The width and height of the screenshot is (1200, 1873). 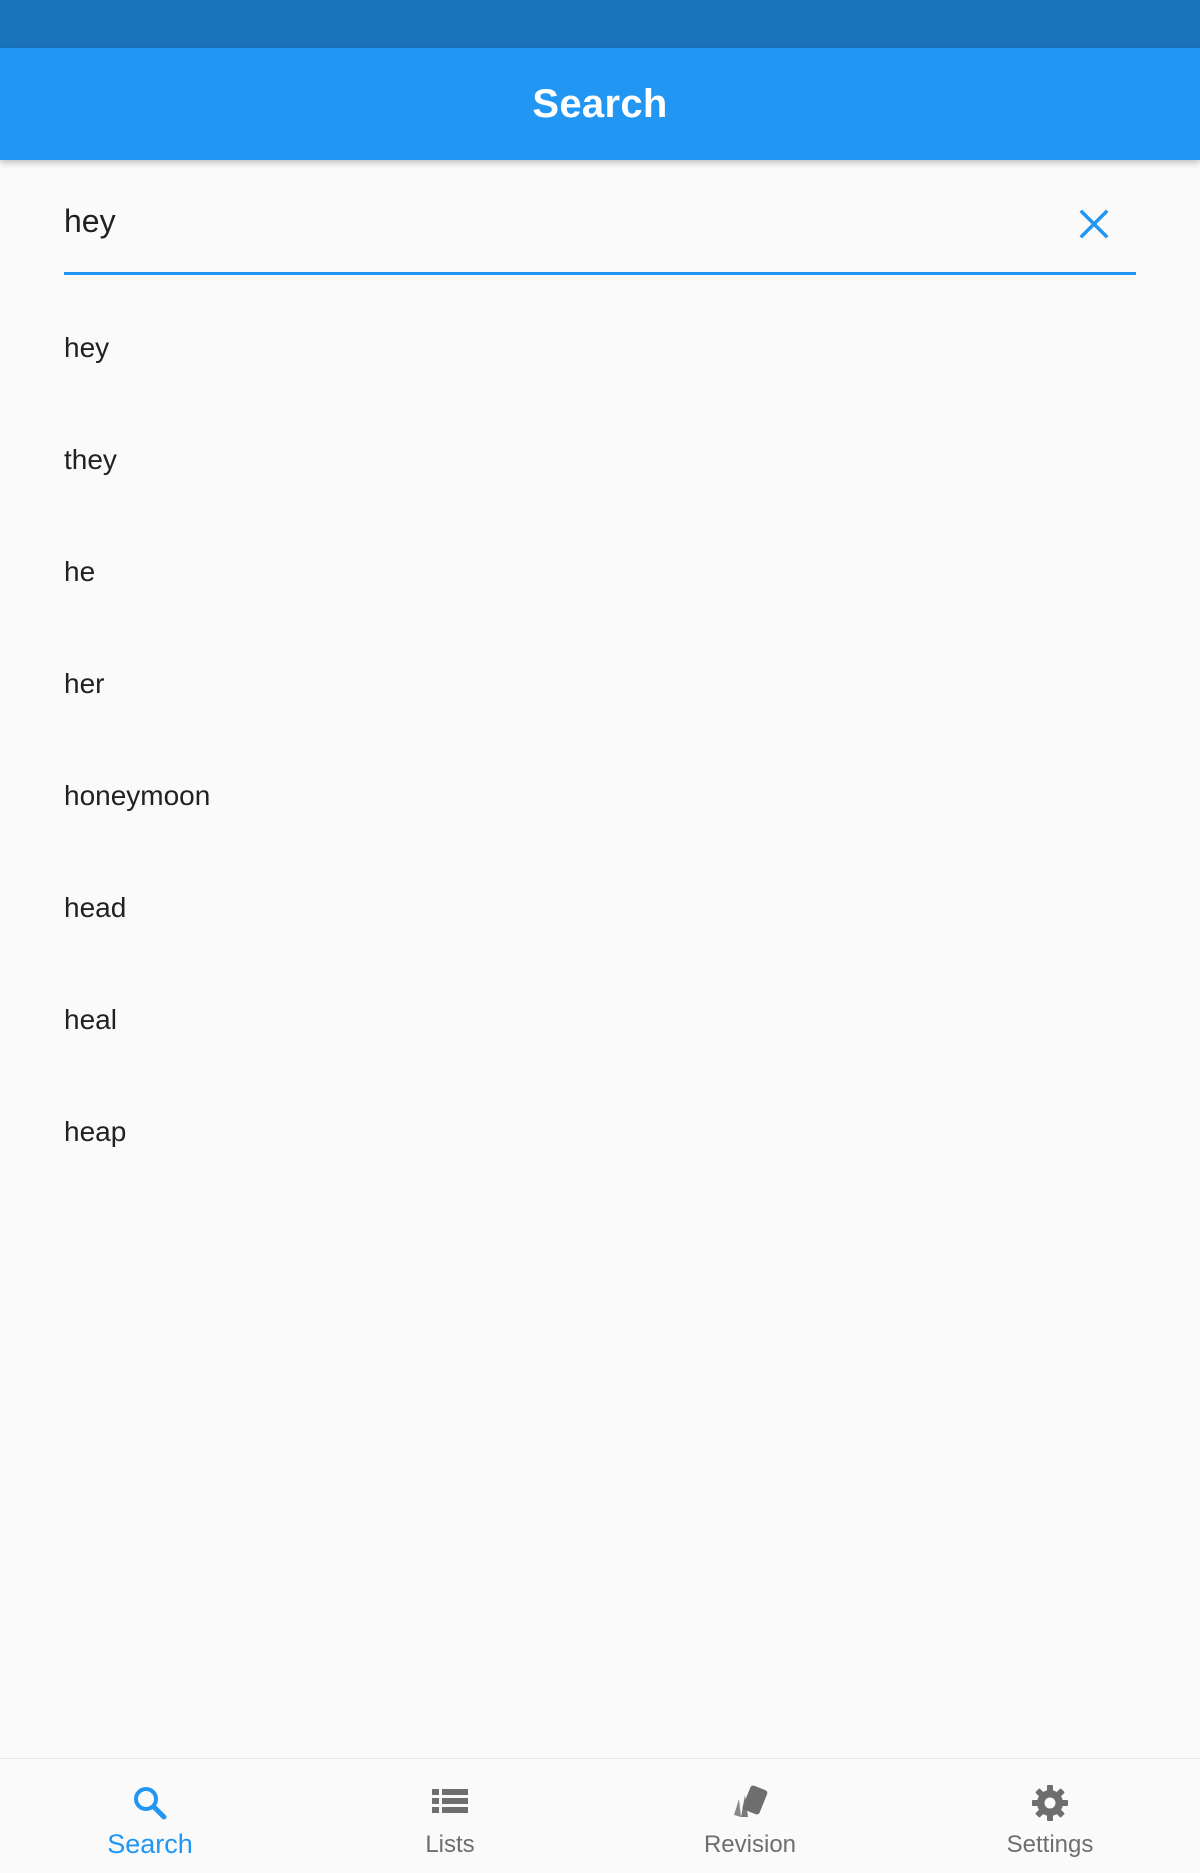 I want to click on nav-label-search: Search, so click(x=150, y=1844).